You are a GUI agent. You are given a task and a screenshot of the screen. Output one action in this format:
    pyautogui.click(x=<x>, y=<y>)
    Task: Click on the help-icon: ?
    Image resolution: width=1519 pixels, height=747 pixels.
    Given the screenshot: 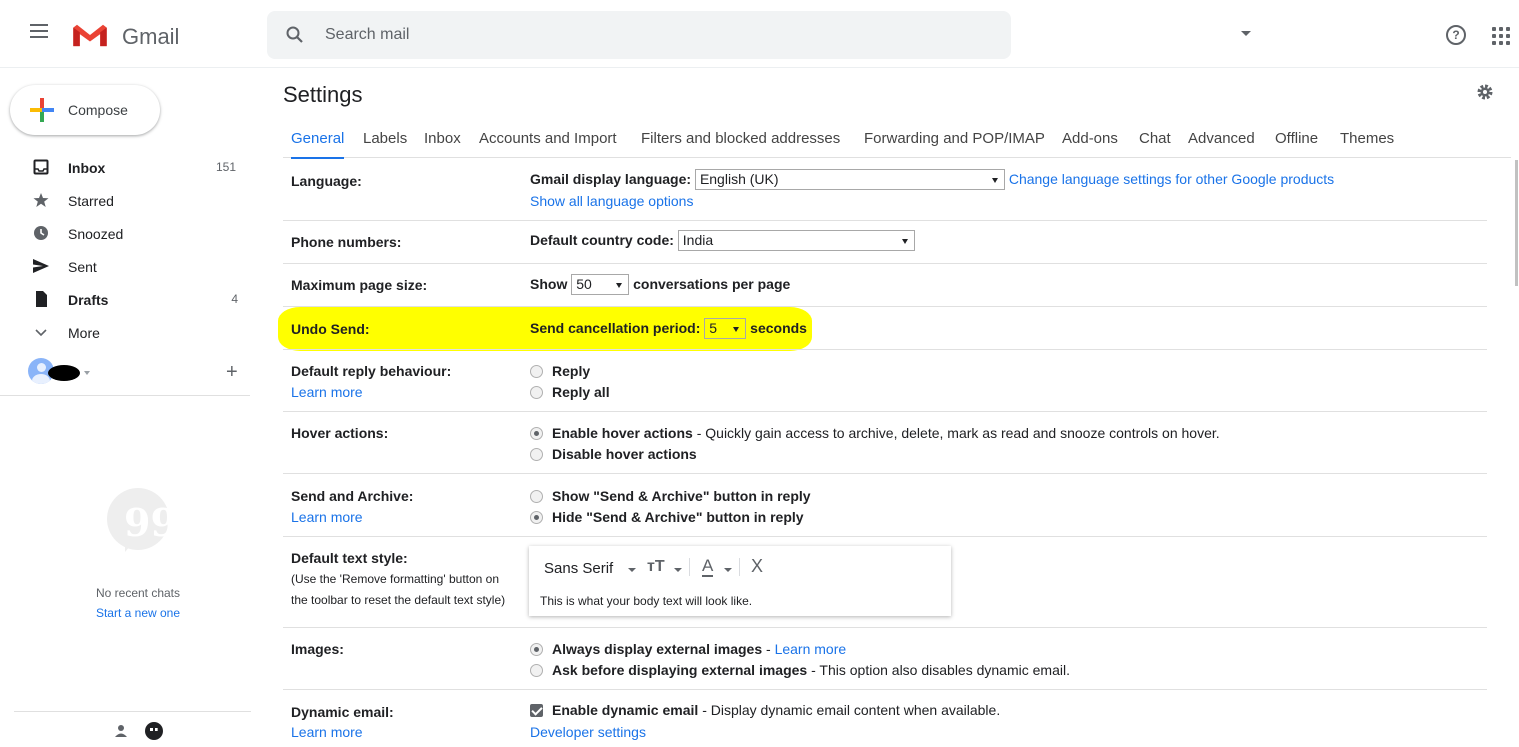 What is the action you would take?
    pyautogui.click(x=1456, y=35)
    